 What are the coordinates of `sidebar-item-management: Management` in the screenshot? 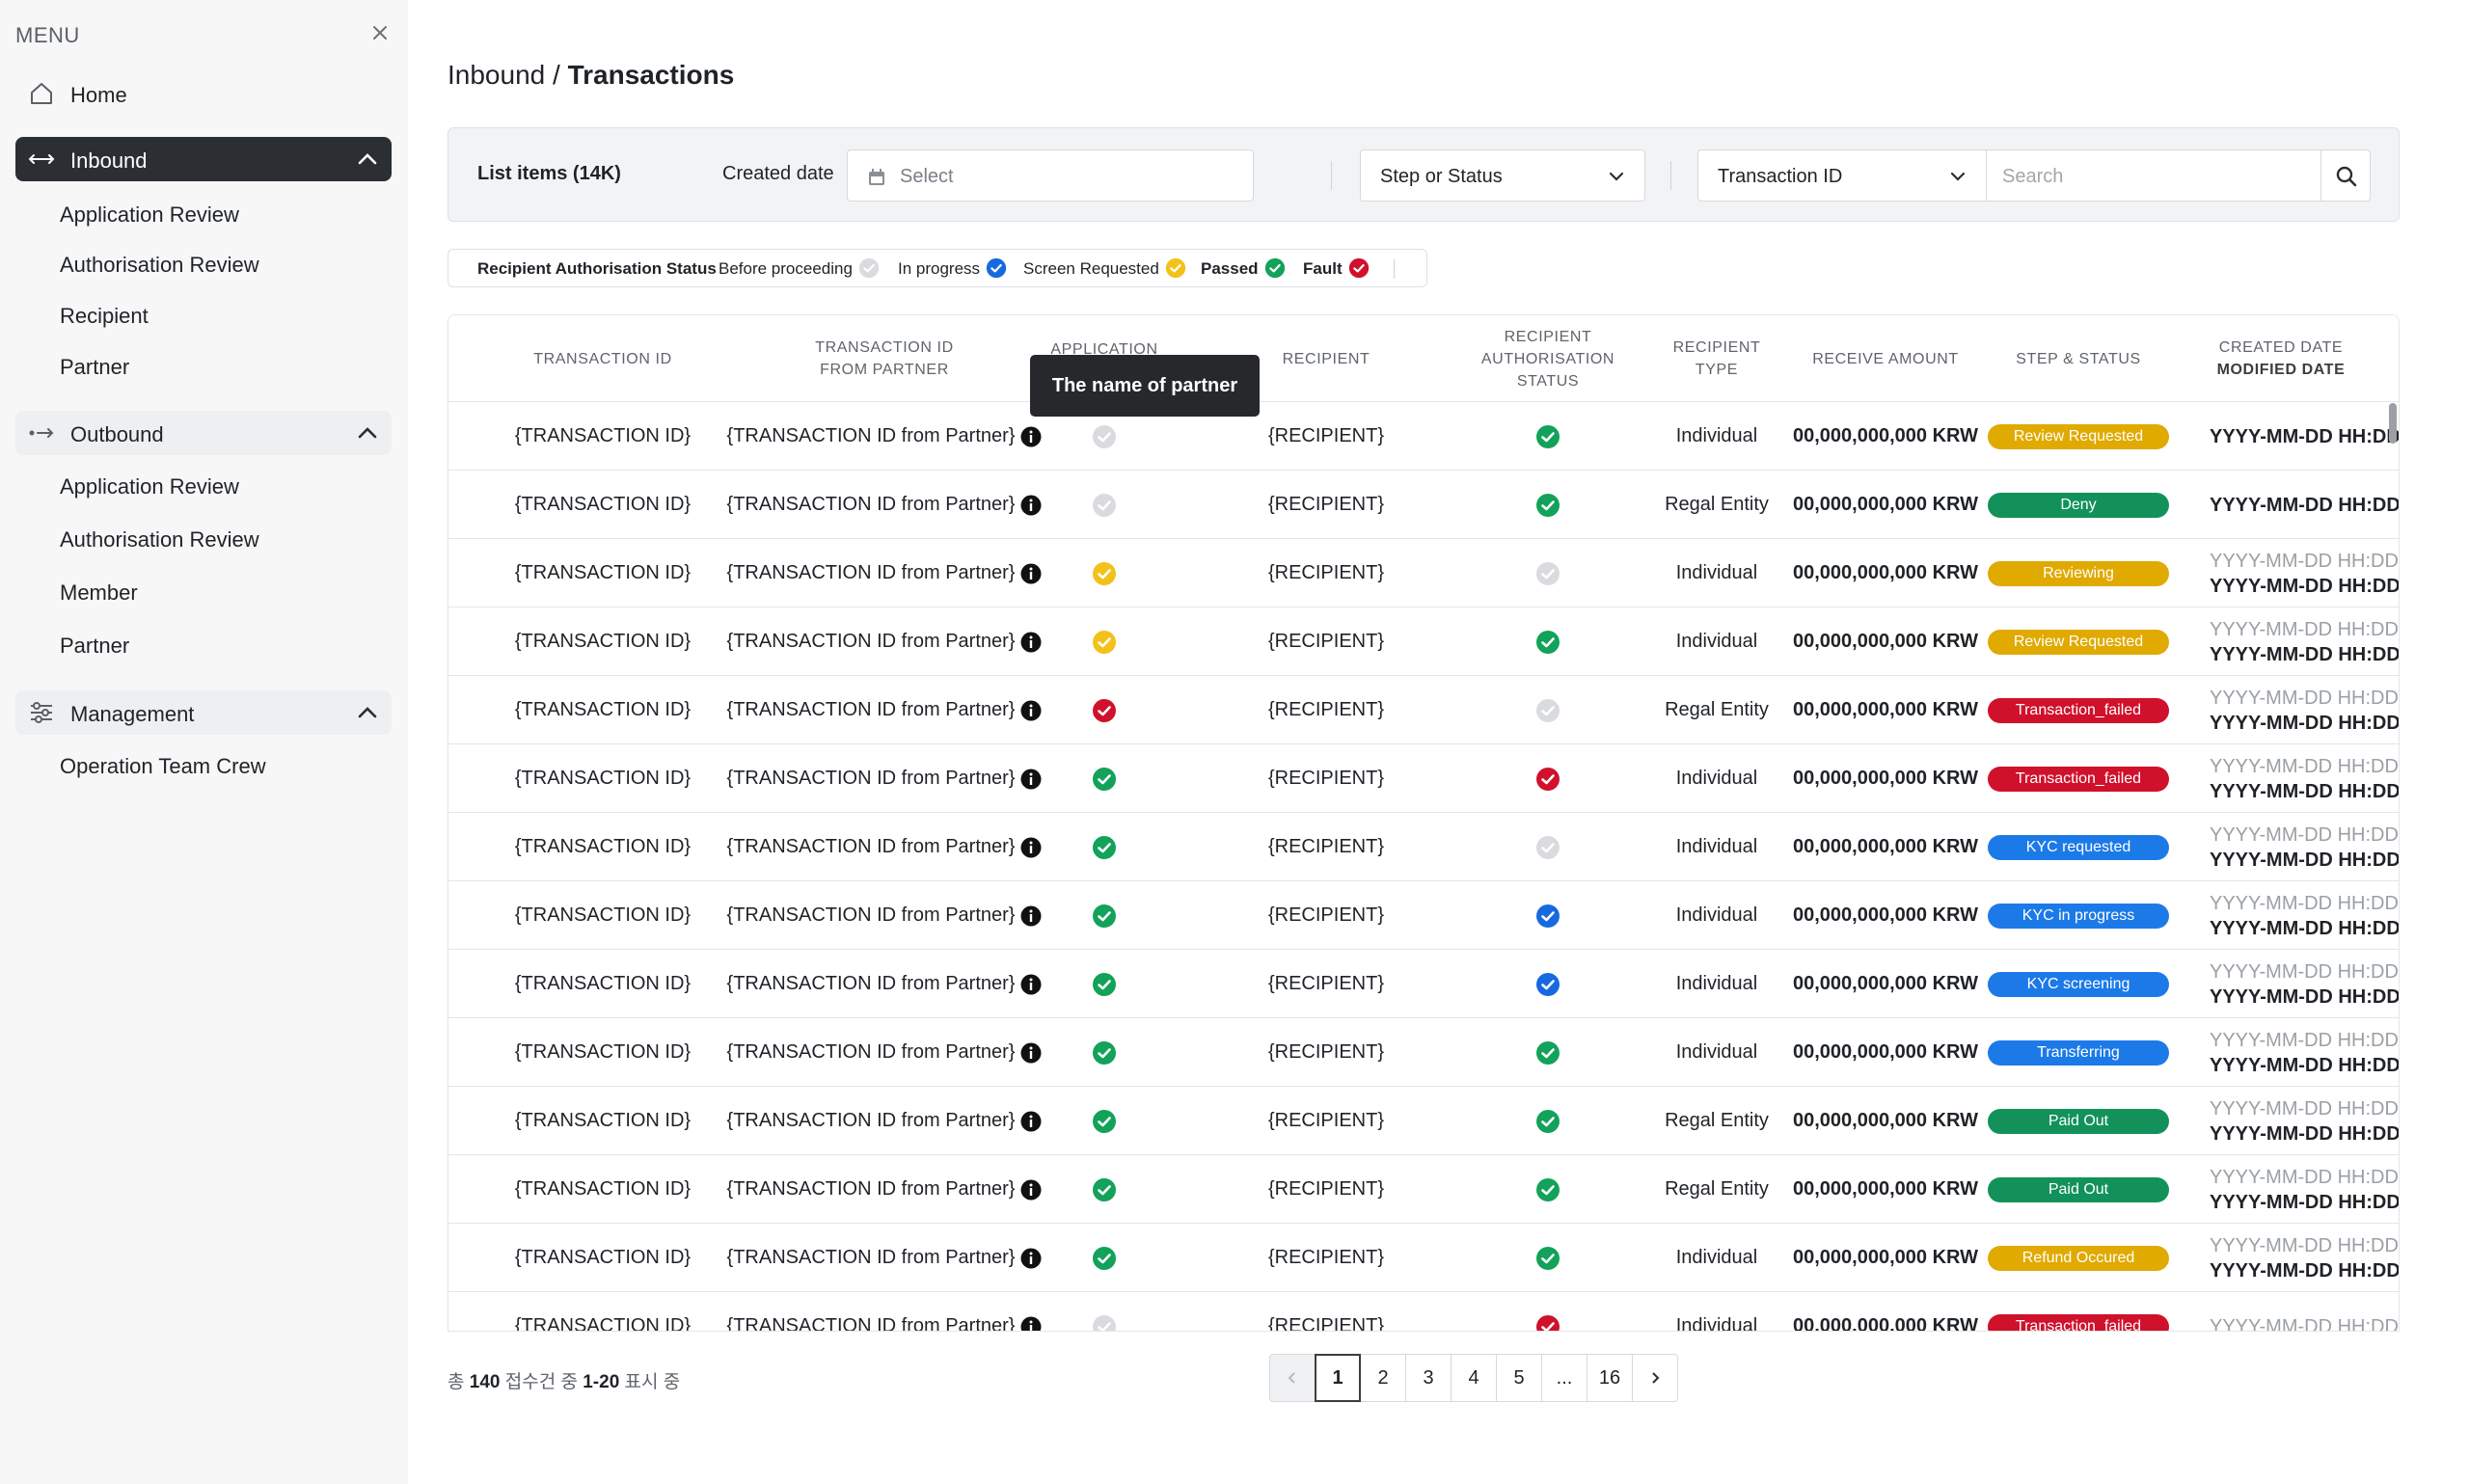 It's located at (203, 712).